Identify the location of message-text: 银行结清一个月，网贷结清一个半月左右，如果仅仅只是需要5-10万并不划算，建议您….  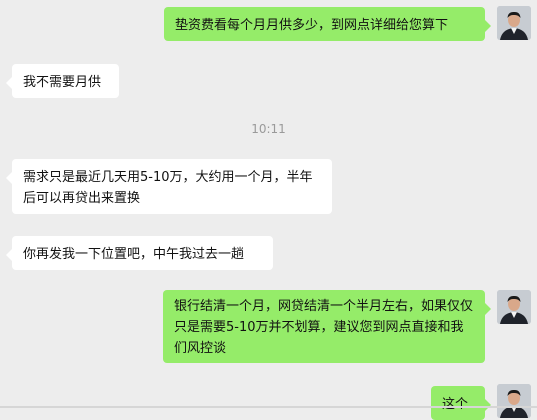
(324, 327).